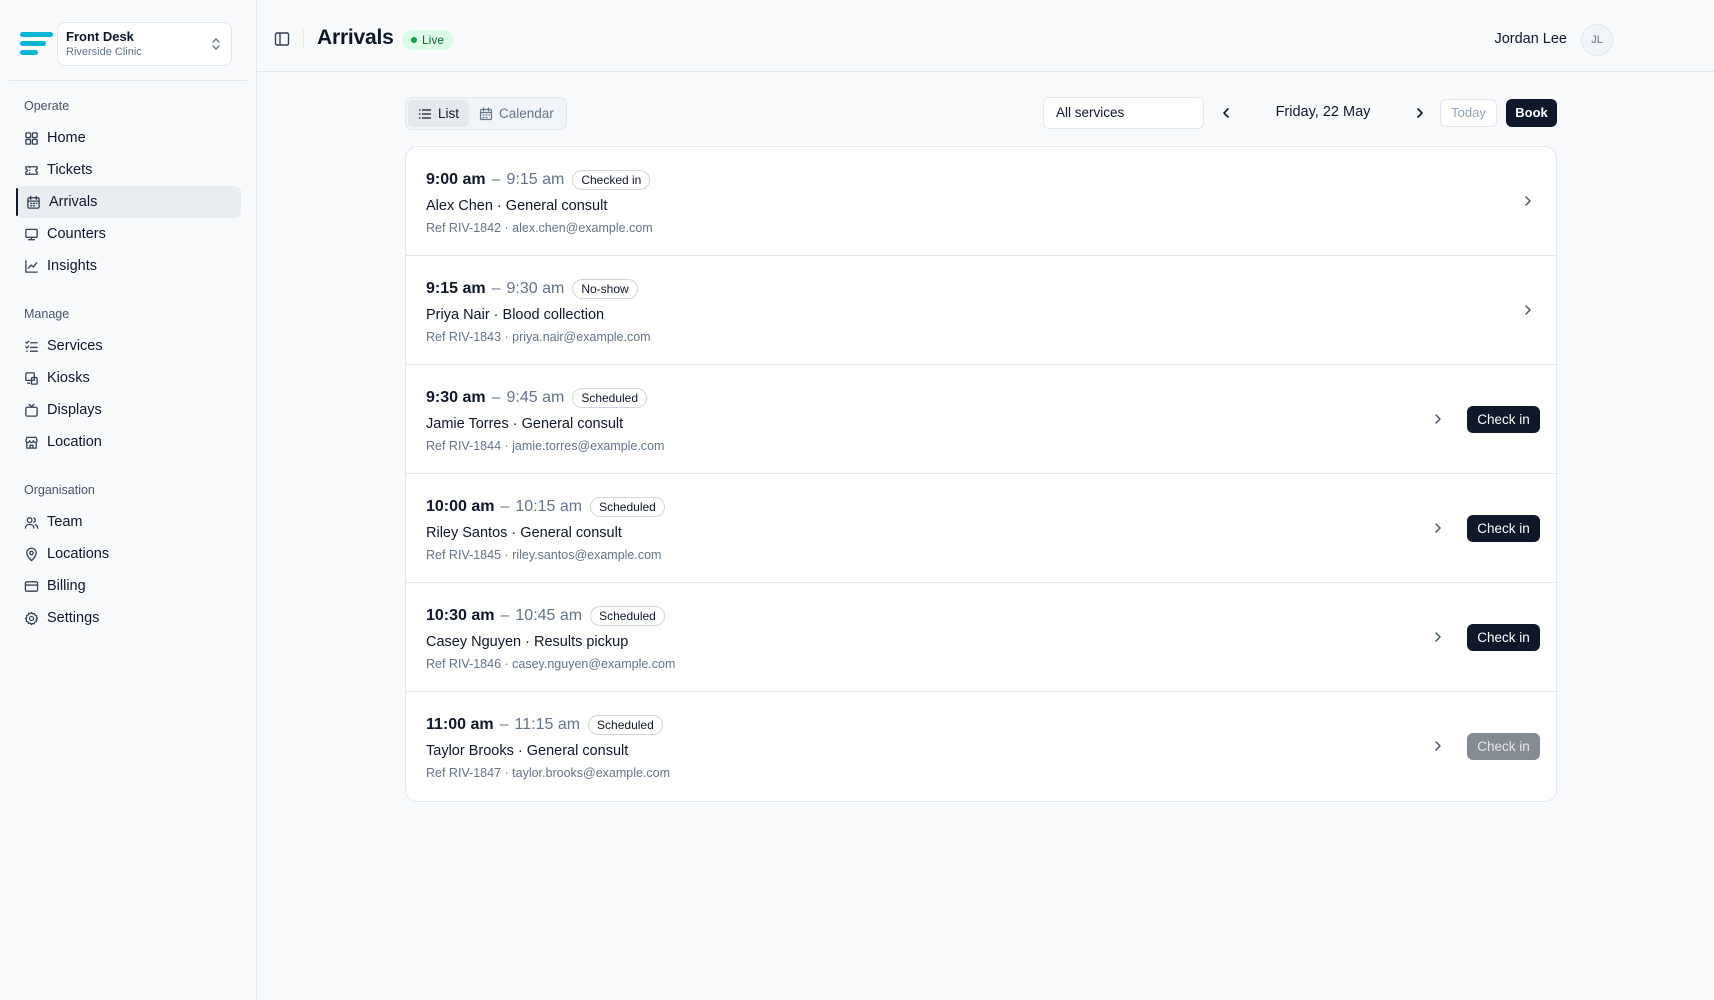 The height and width of the screenshot is (1000, 1714). What do you see at coordinates (128, 266) in the screenshot?
I see `sidebar-item-insights: Insights` at bounding box center [128, 266].